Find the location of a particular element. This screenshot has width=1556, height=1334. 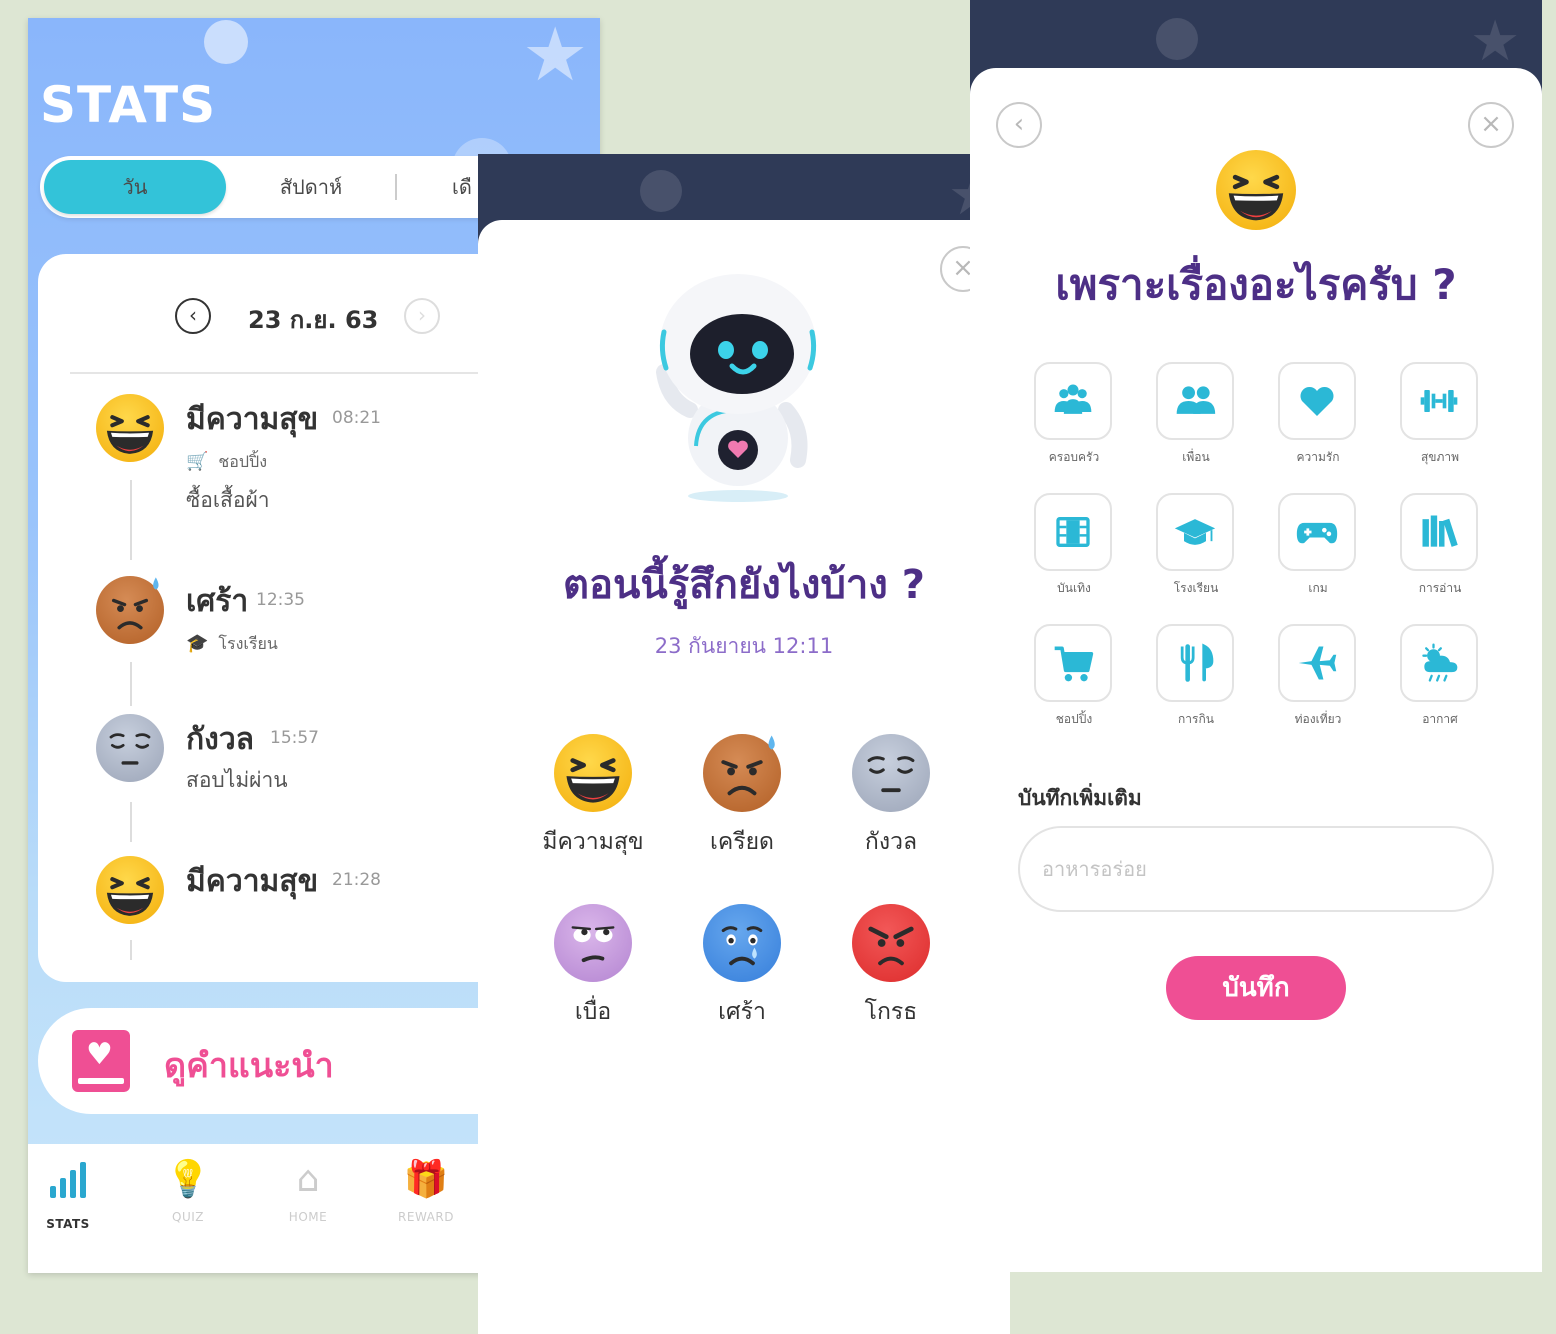

next-date-button: › is located at coordinates (422, 316).